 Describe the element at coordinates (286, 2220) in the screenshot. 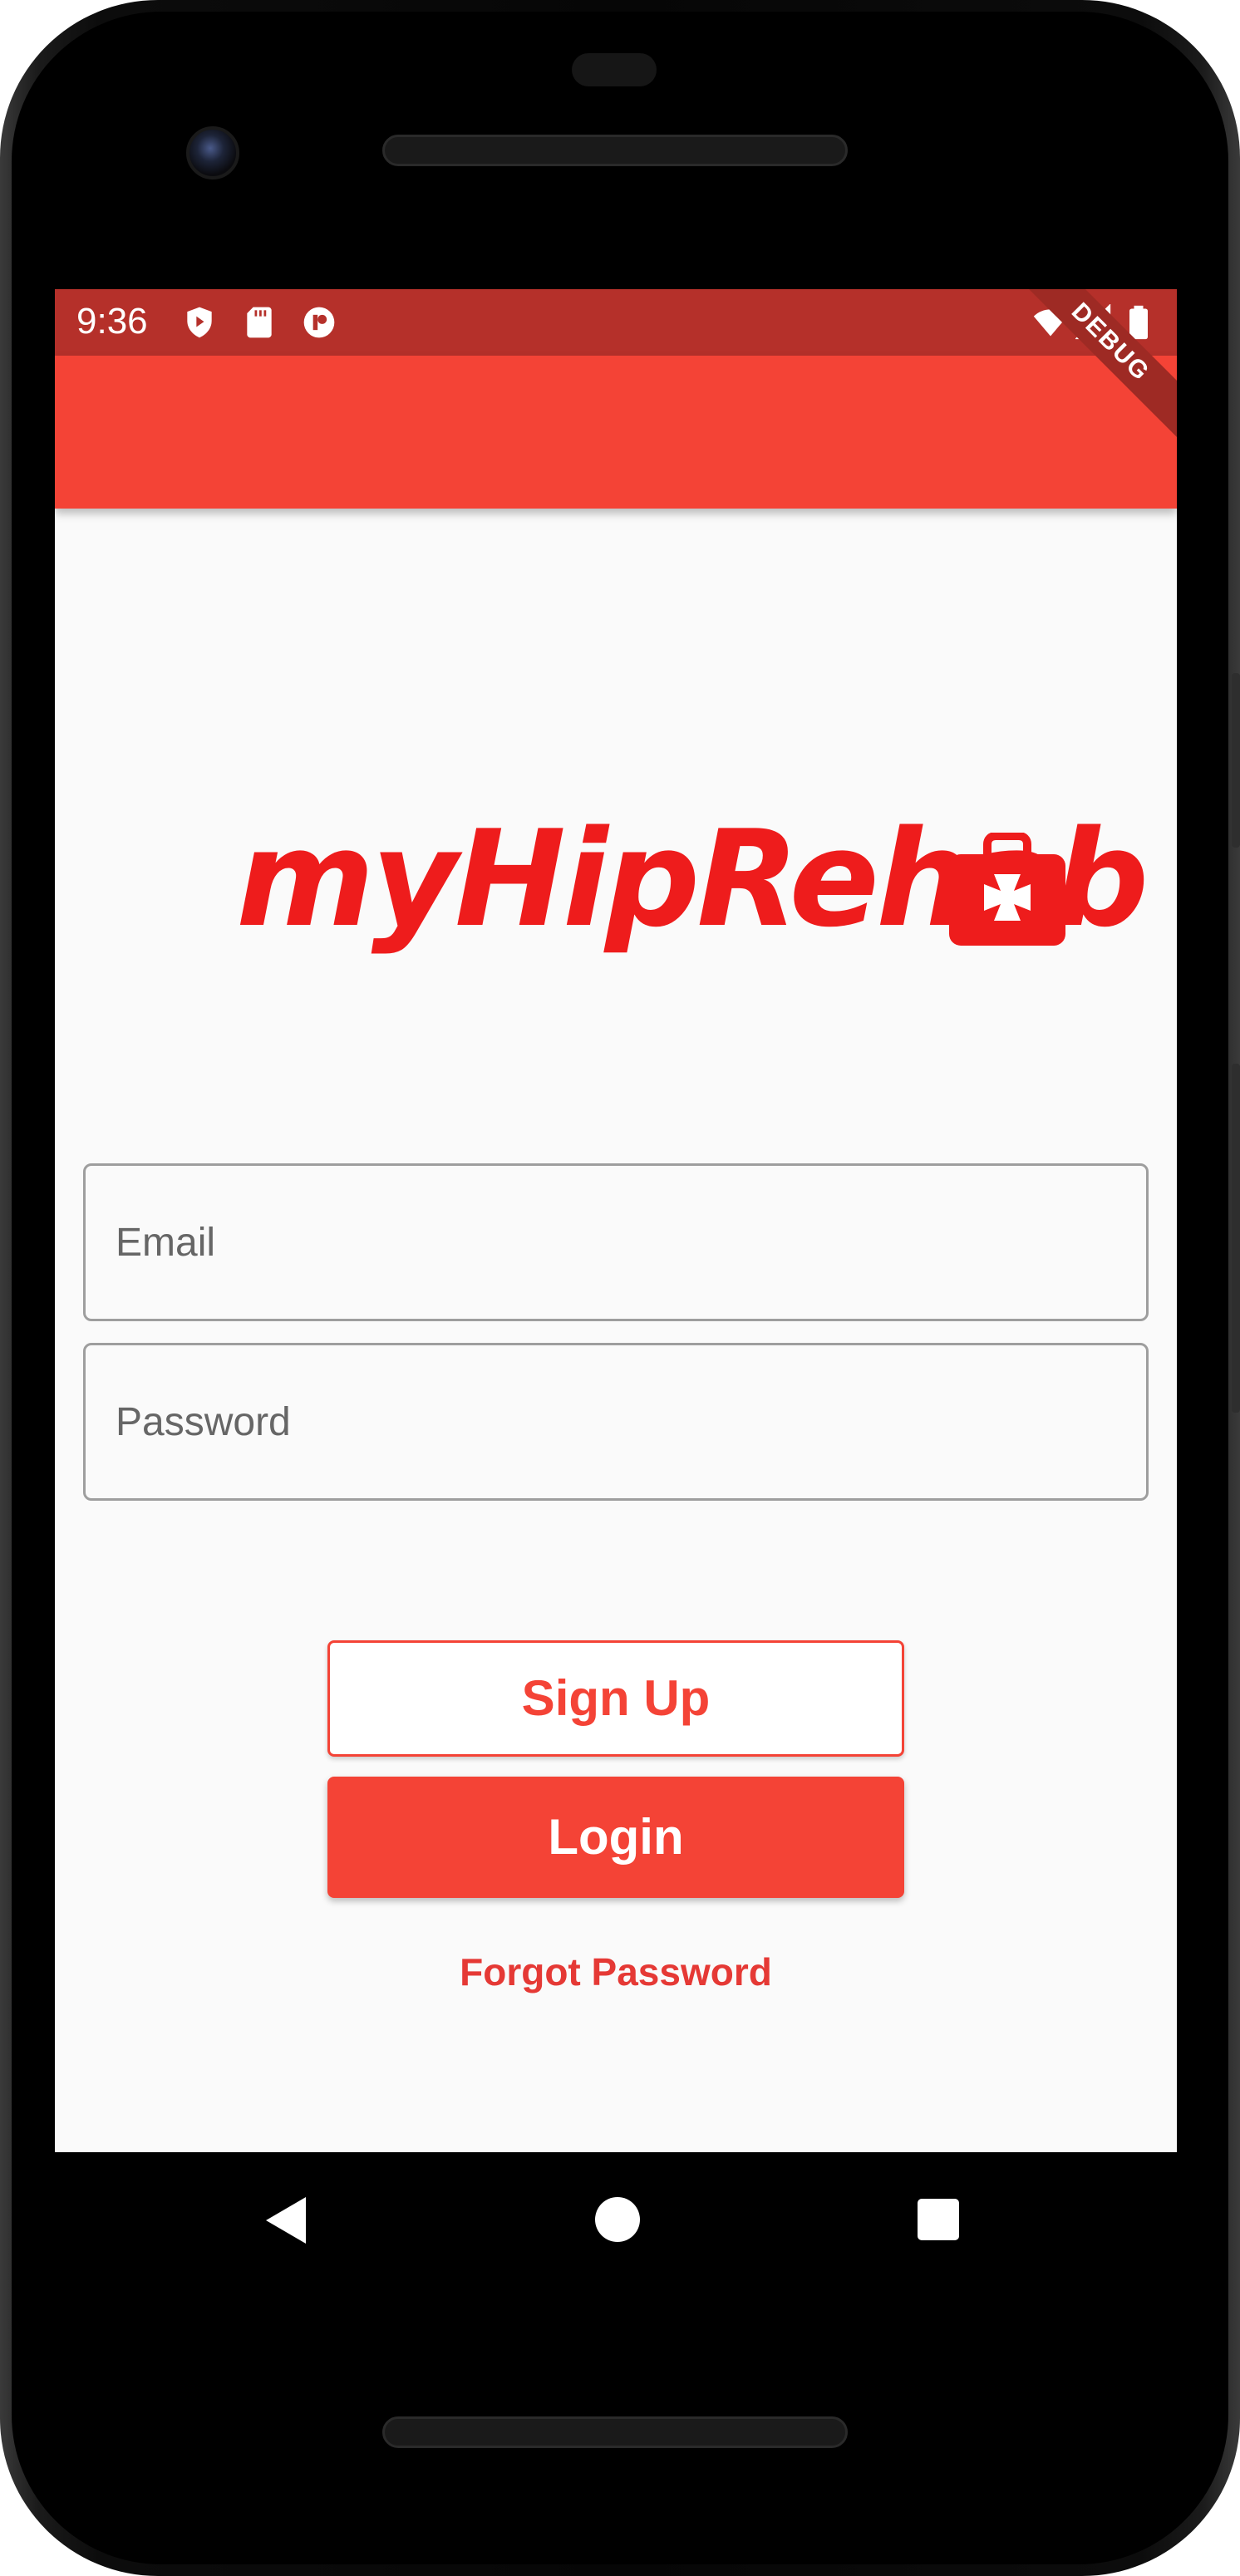

I see `back-icon` at that location.